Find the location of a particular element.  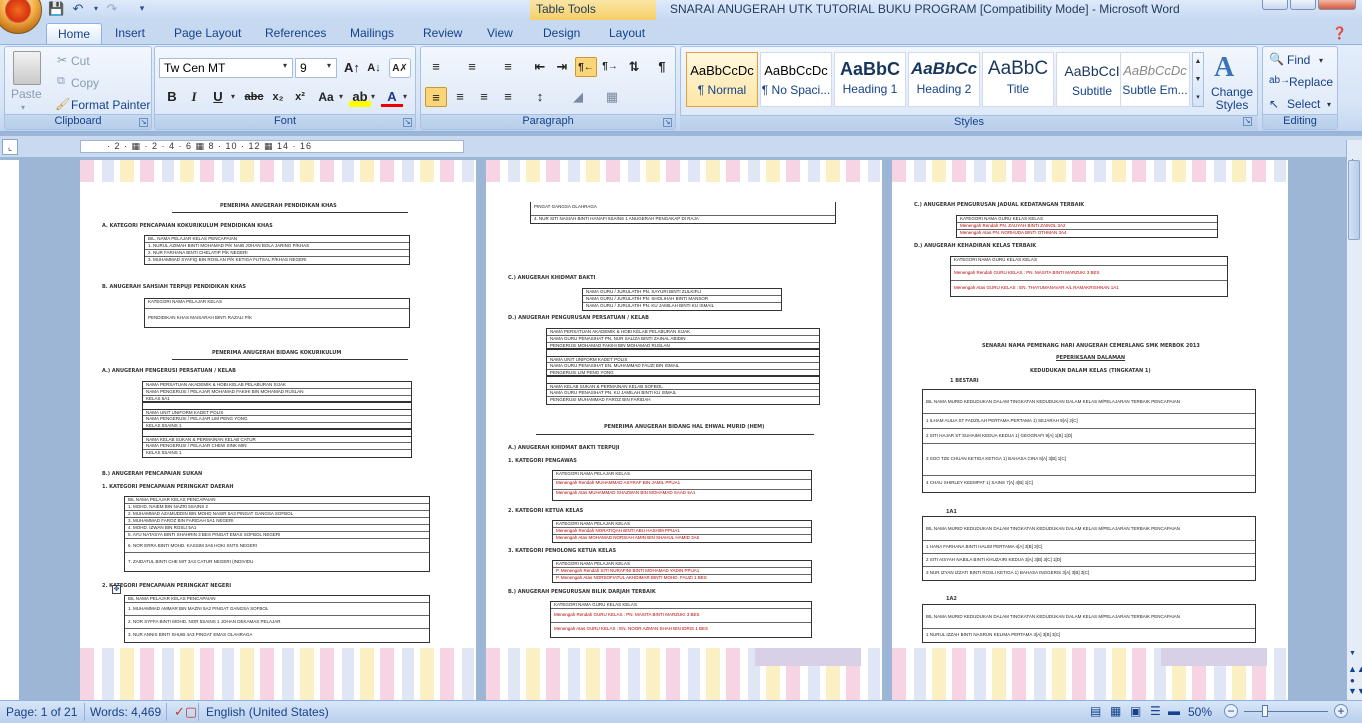

bold-icon: B is located at coordinates (172, 97).